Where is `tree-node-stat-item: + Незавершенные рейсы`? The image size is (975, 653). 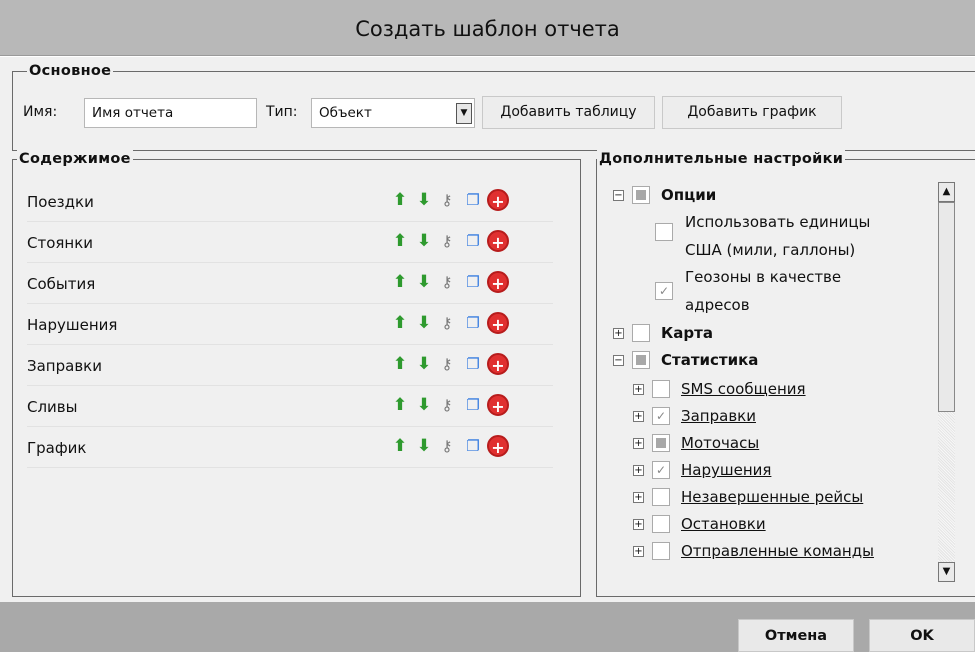 tree-node-stat-item: + Незавершенные рейсы is located at coordinates (783, 497).